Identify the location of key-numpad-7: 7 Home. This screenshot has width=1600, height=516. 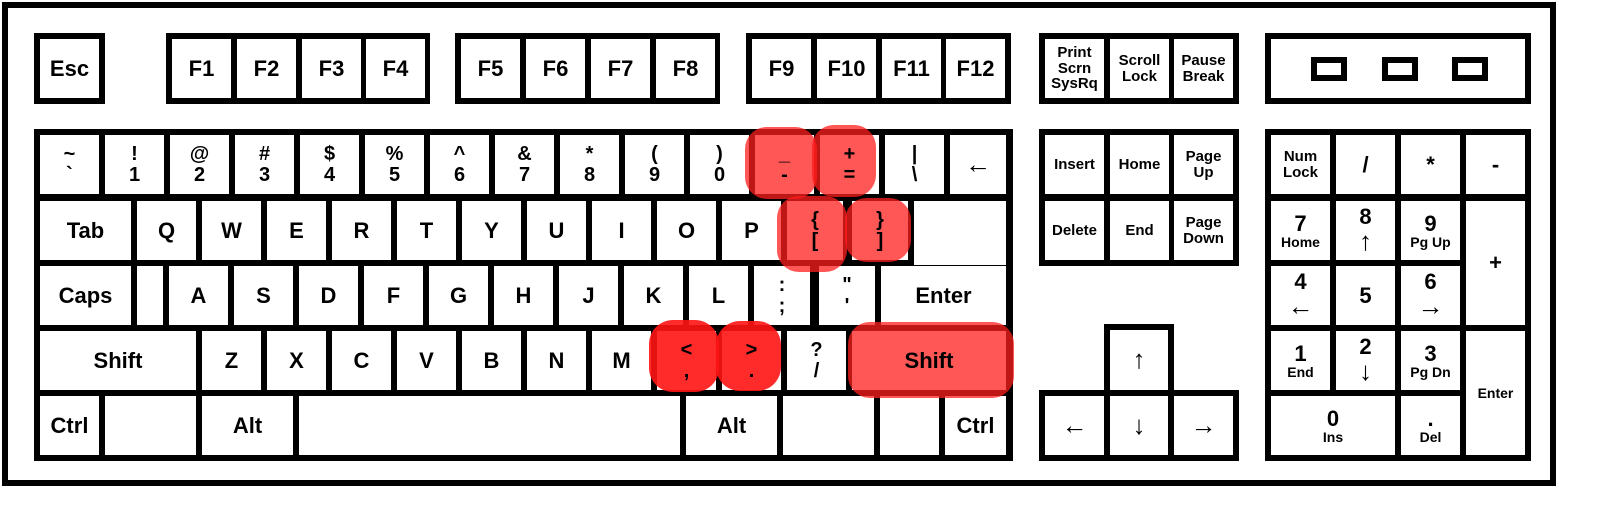
(1300, 230).